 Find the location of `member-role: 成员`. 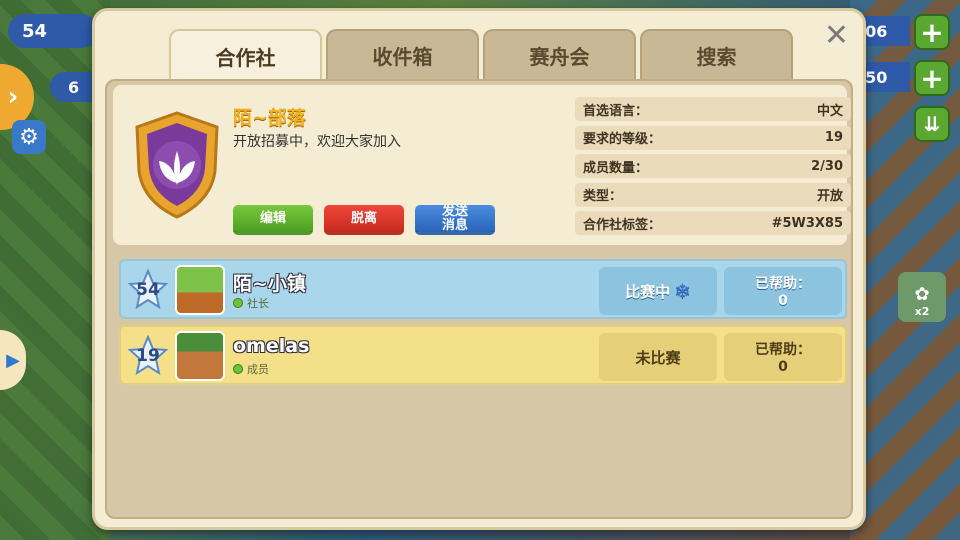

member-role: 成员 is located at coordinates (251, 369).